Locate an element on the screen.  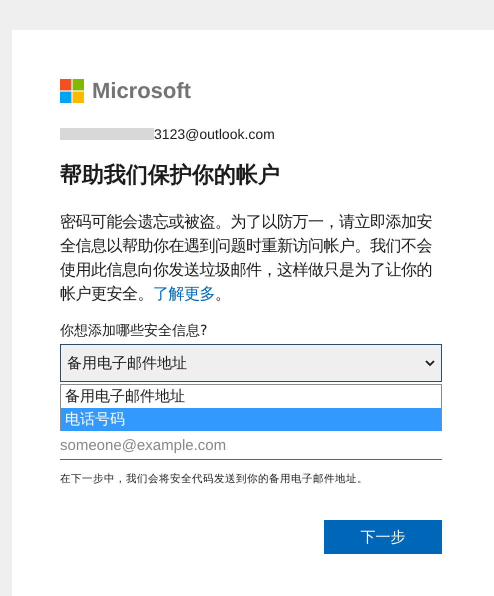
dropdown-option: 电话号码 is located at coordinates (251, 419).